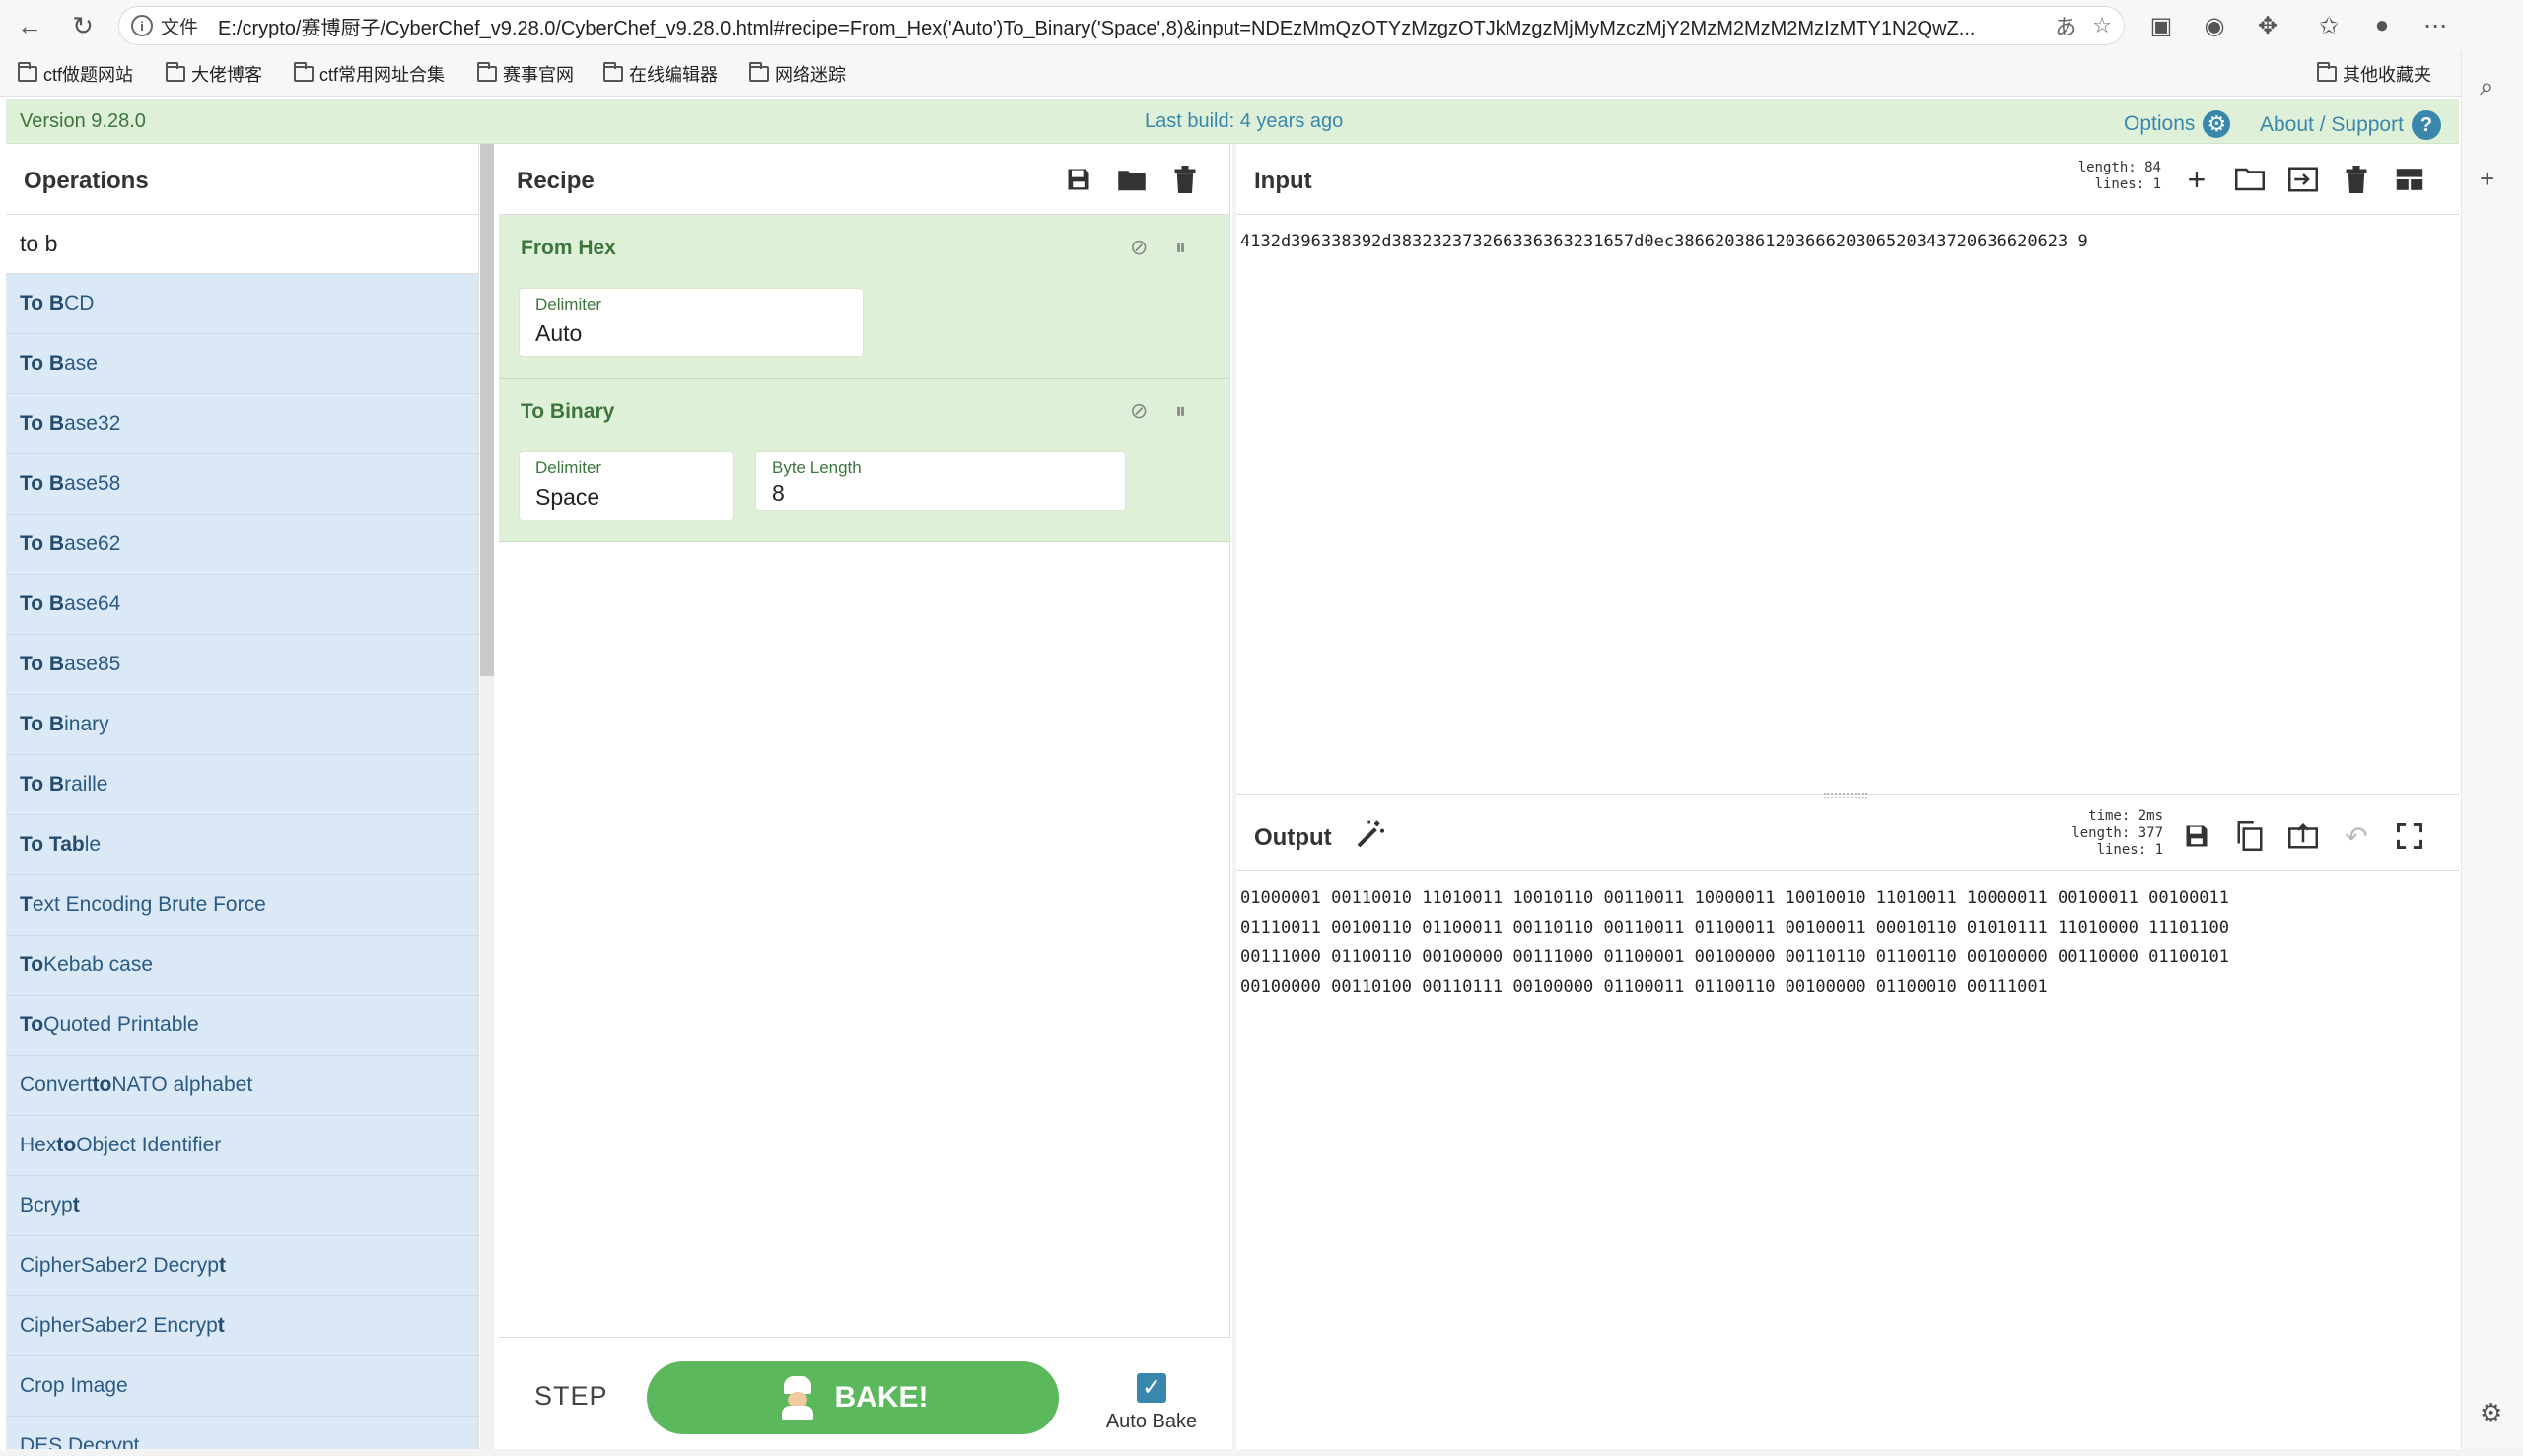  Describe the element at coordinates (853, 1397) in the screenshot. I see `bake-button: BAKE!` at that location.